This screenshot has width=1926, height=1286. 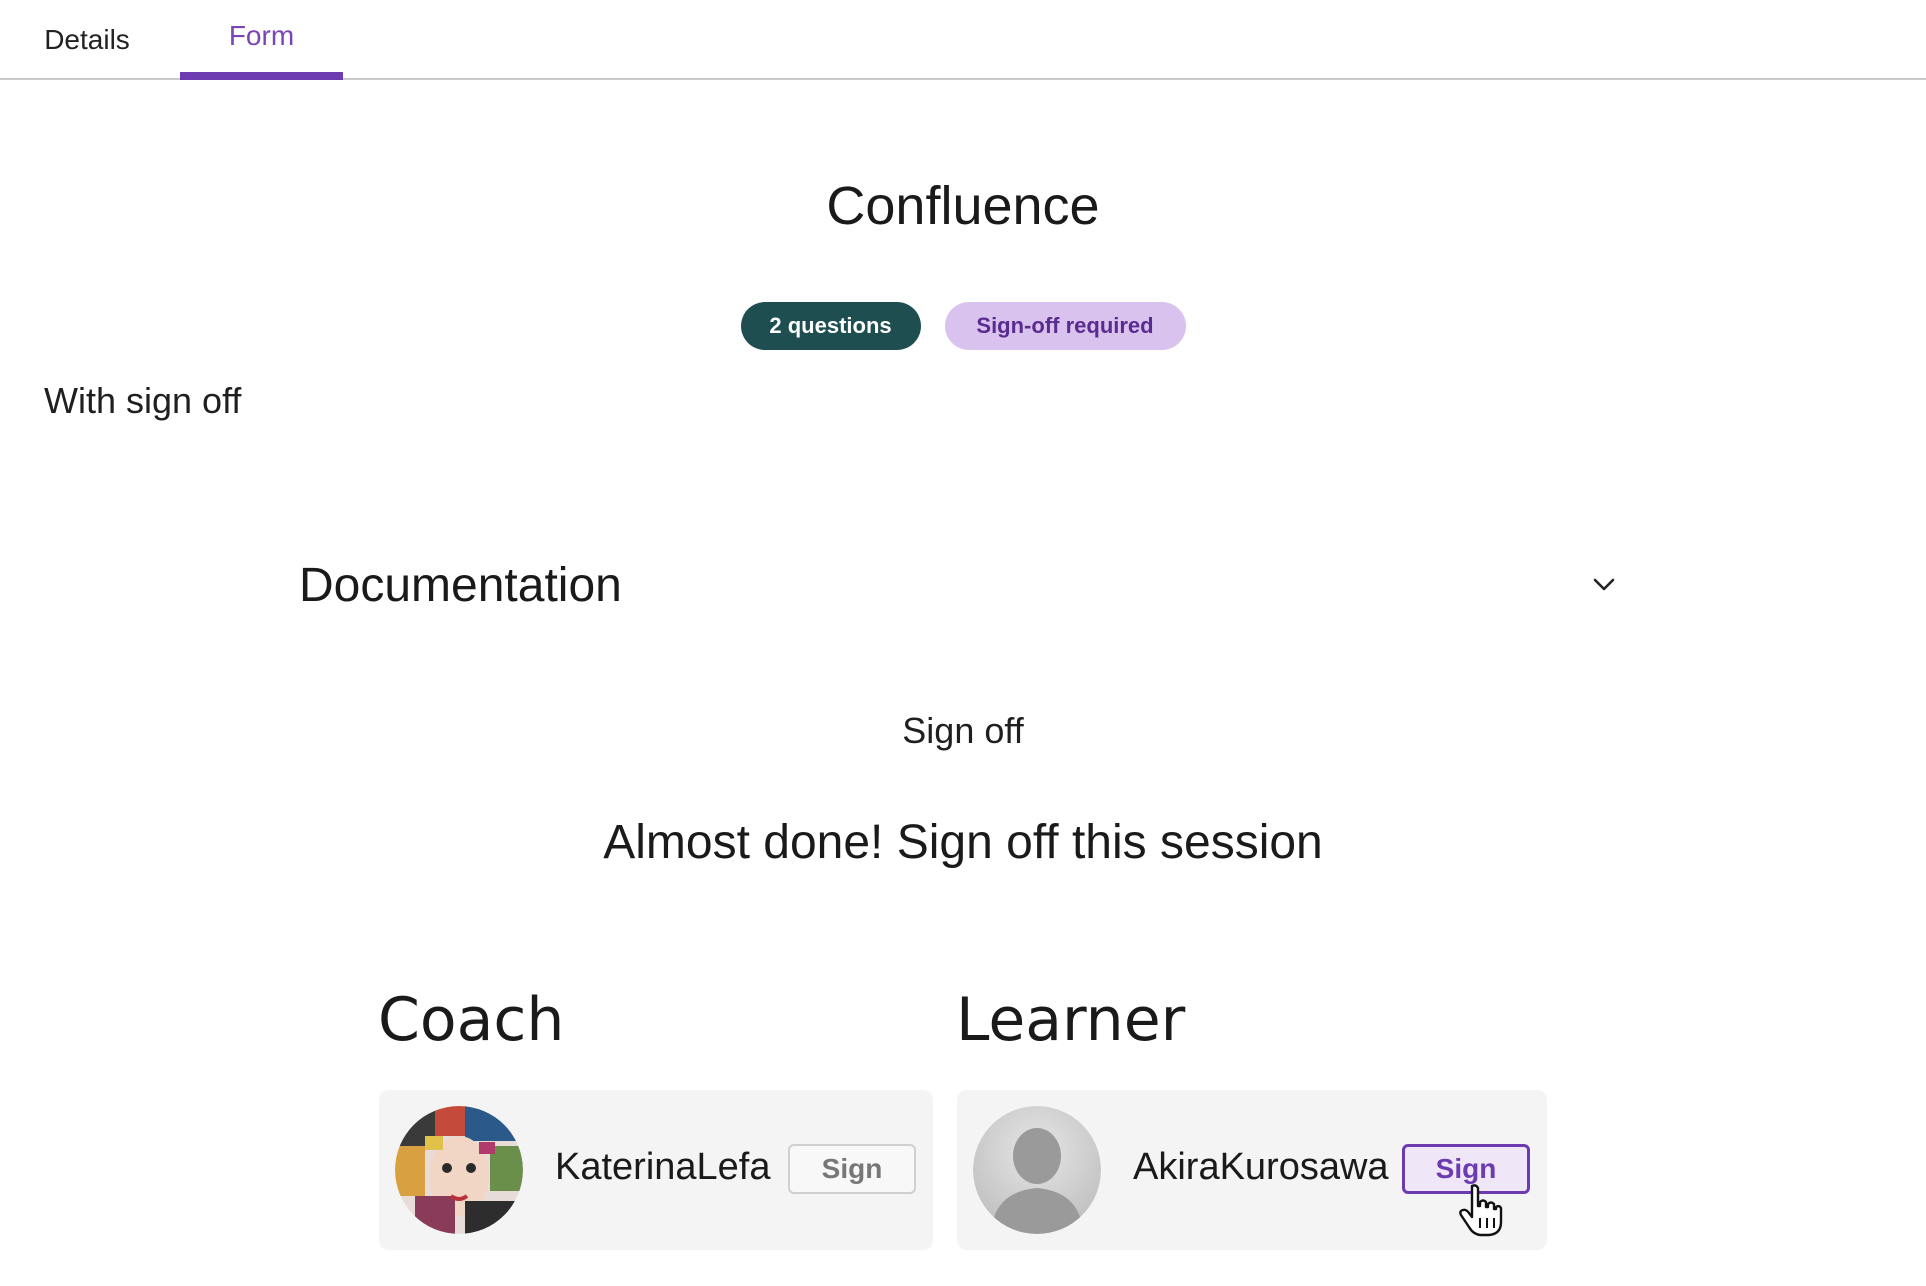 What do you see at coordinates (1261, 1167) in the screenshot?
I see `learner-name: AkiraKurosawa` at bounding box center [1261, 1167].